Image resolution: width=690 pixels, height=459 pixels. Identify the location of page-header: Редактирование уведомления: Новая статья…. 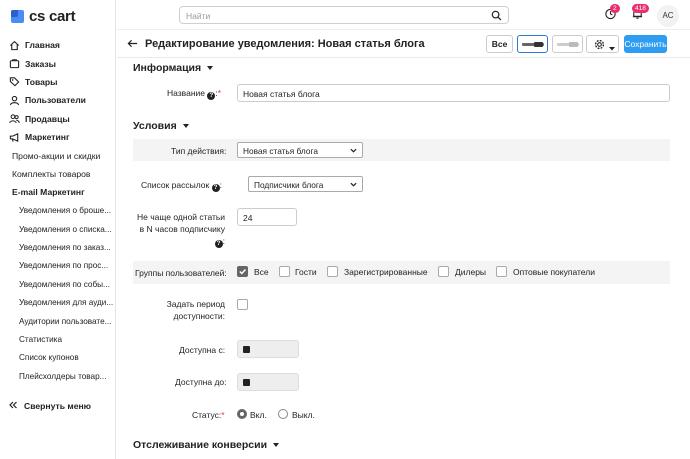
(403, 44).